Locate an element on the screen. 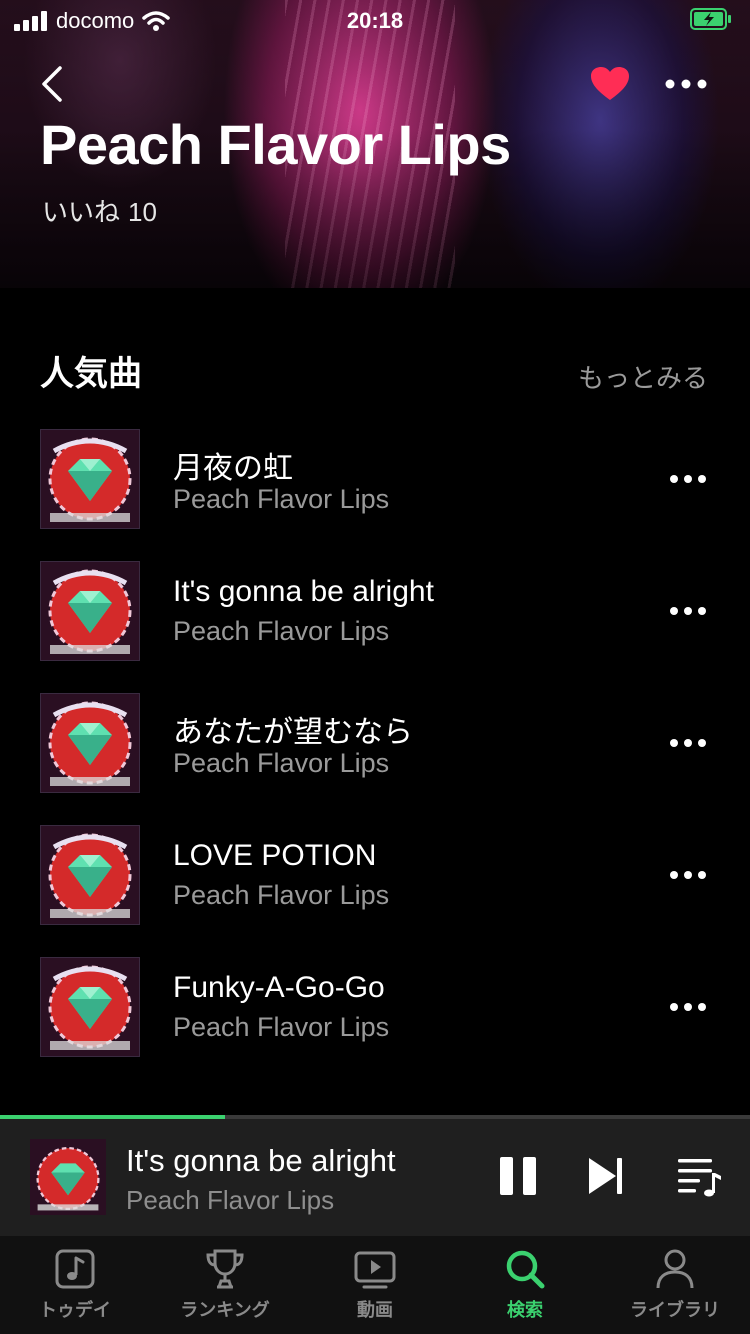 The image size is (750, 1334). track-title: Funky-A-Go-Go is located at coordinates (279, 987).